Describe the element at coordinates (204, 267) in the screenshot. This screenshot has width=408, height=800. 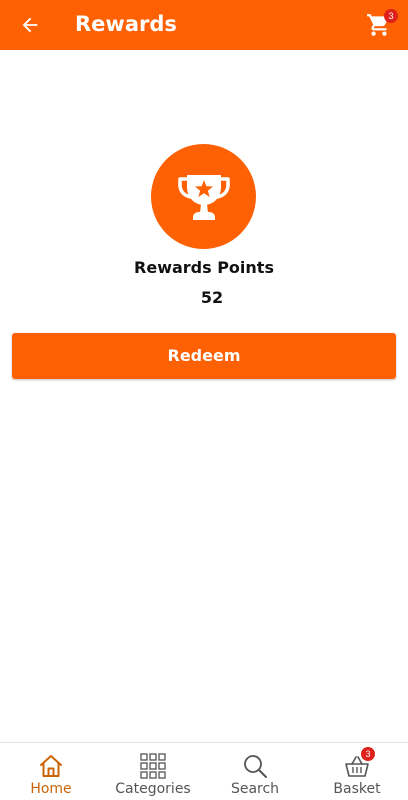
I see `rewards-points-label: Rewards Points` at that location.